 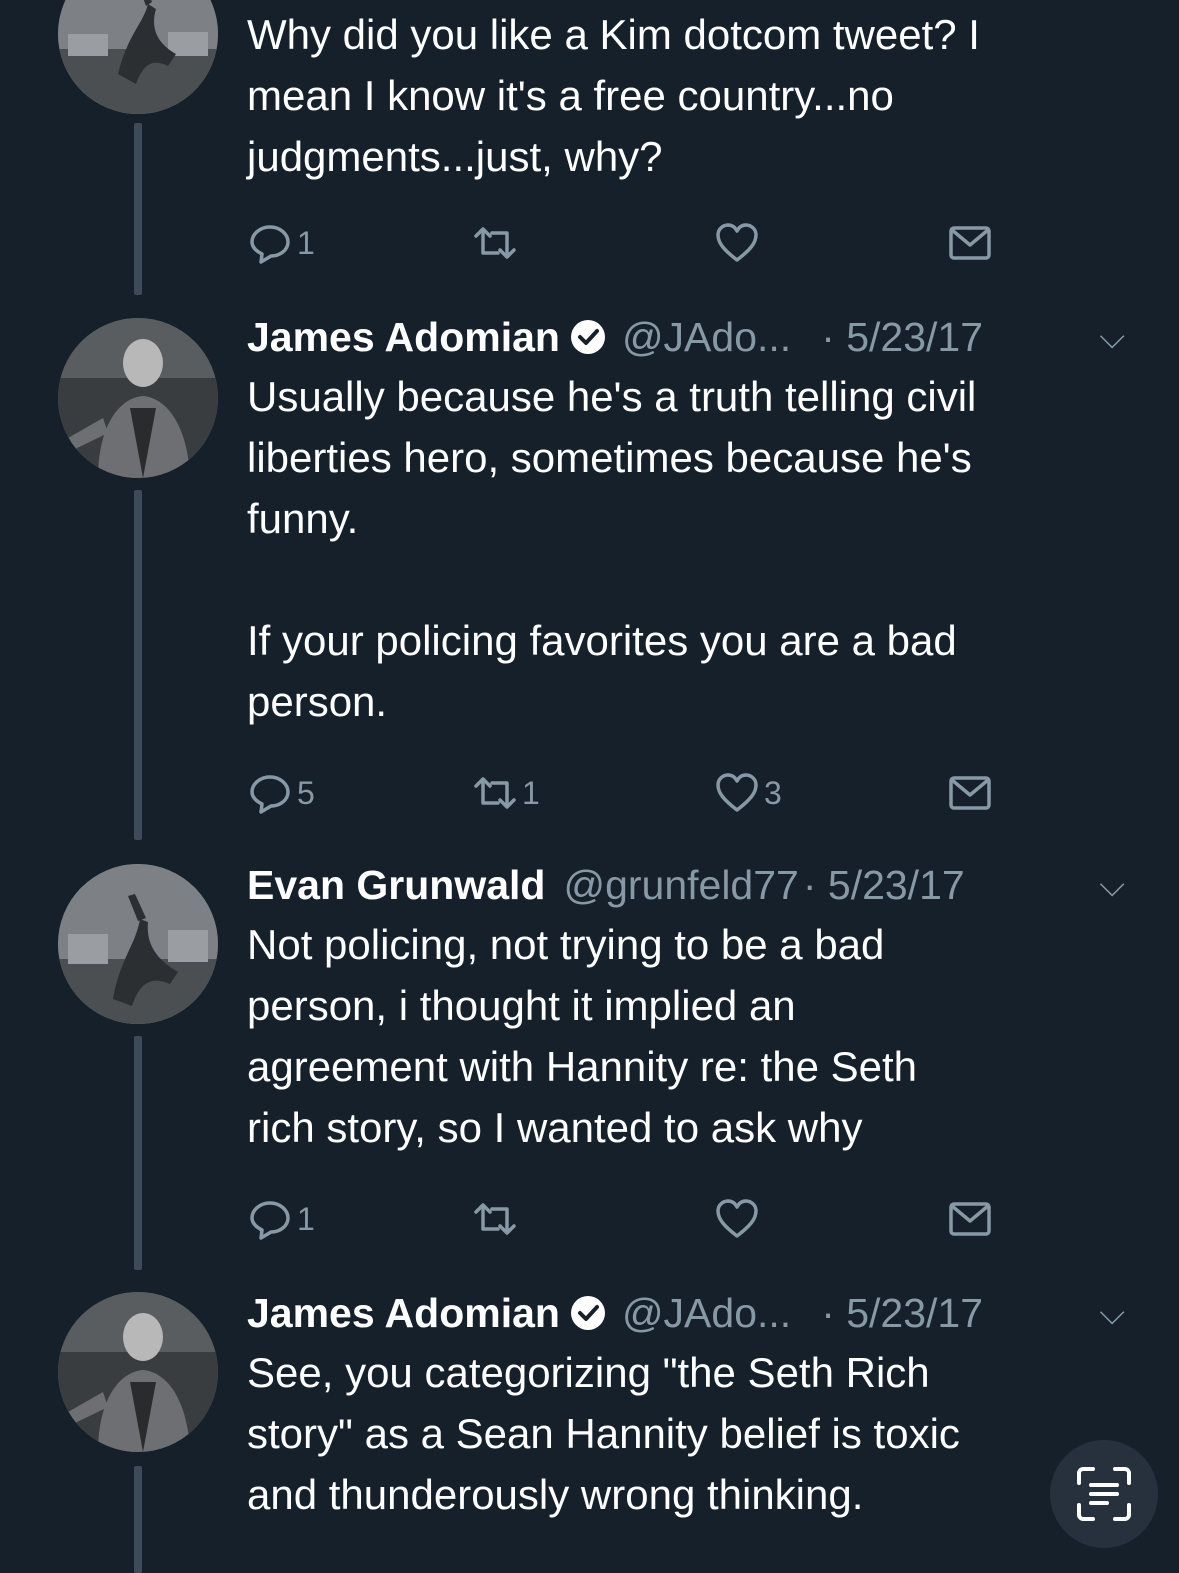 I want to click on reply-button: 5, so click(x=281, y=793).